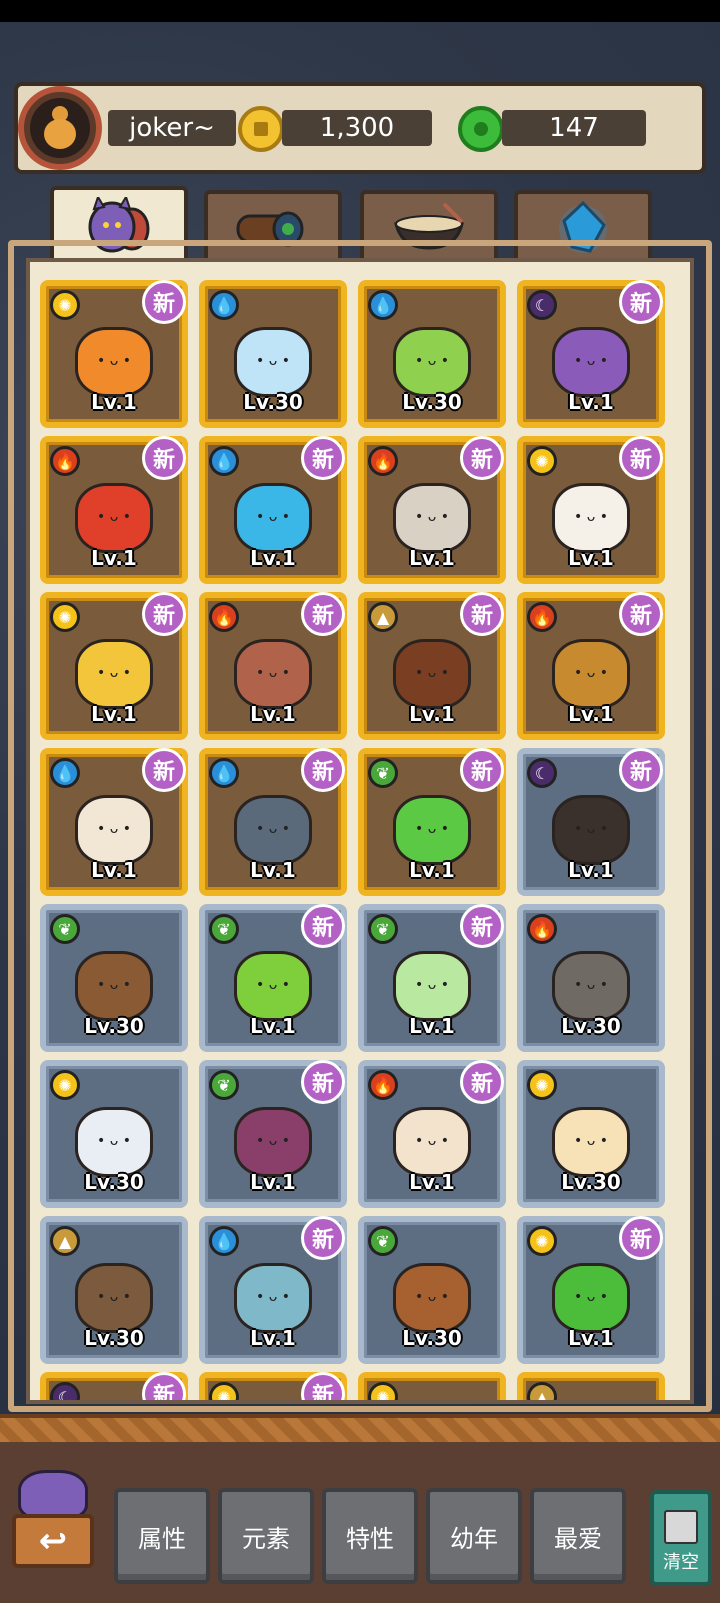 This screenshot has height=1603, width=720. Describe the element at coordinates (578, 1536) in the screenshot. I see `filter-favorite-button: 最爱` at that location.